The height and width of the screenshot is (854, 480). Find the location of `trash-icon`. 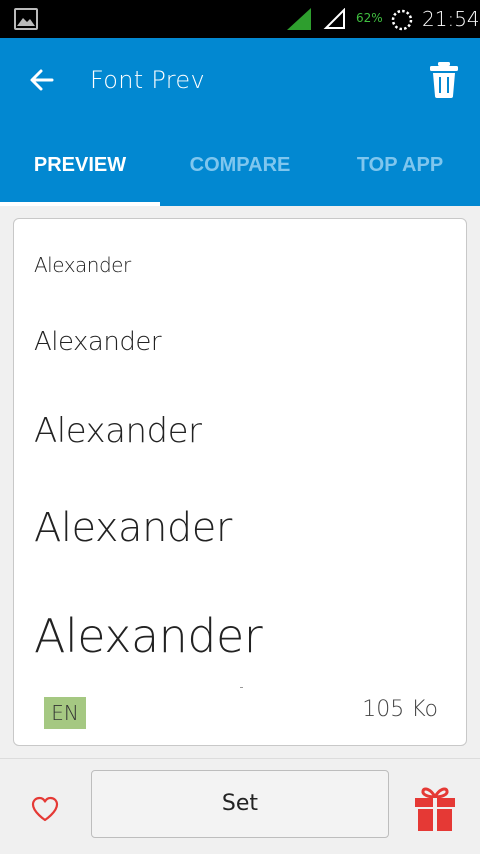

trash-icon is located at coordinates (444, 80).